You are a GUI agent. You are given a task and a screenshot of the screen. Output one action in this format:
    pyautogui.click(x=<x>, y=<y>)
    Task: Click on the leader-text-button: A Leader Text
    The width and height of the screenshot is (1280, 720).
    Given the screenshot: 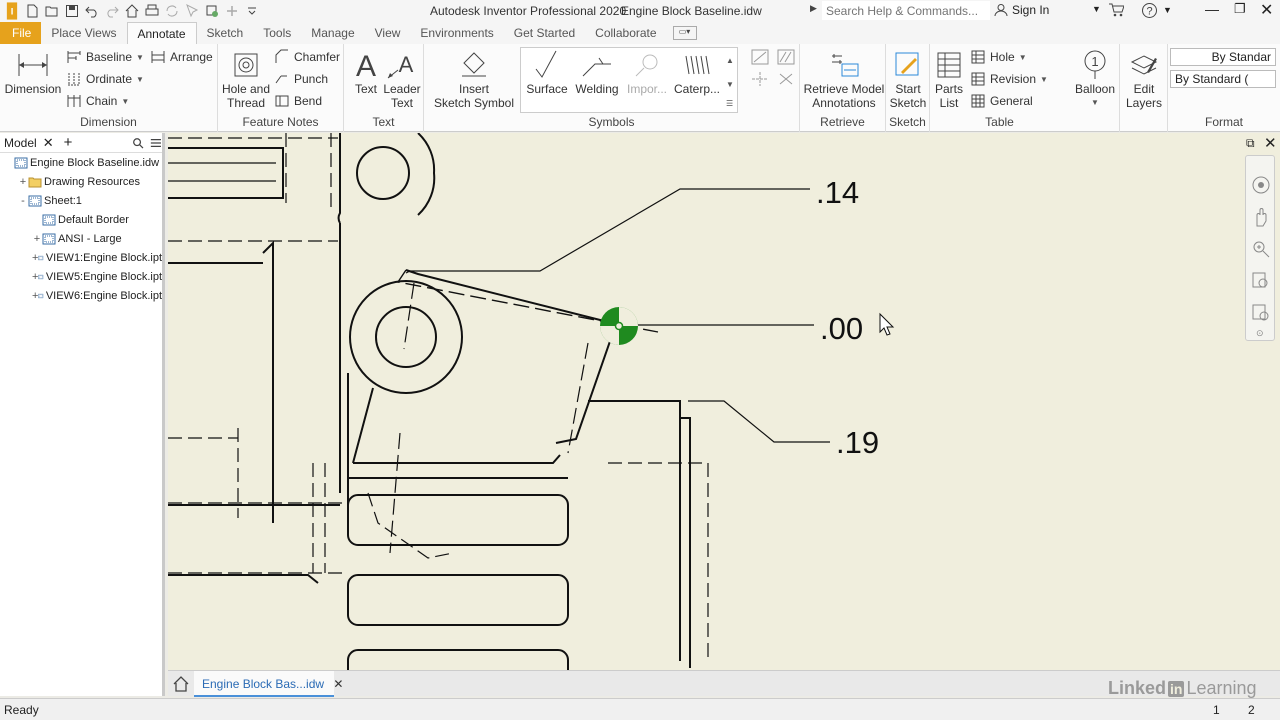 What is the action you would take?
    pyautogui.click(x=402, y=79)
    